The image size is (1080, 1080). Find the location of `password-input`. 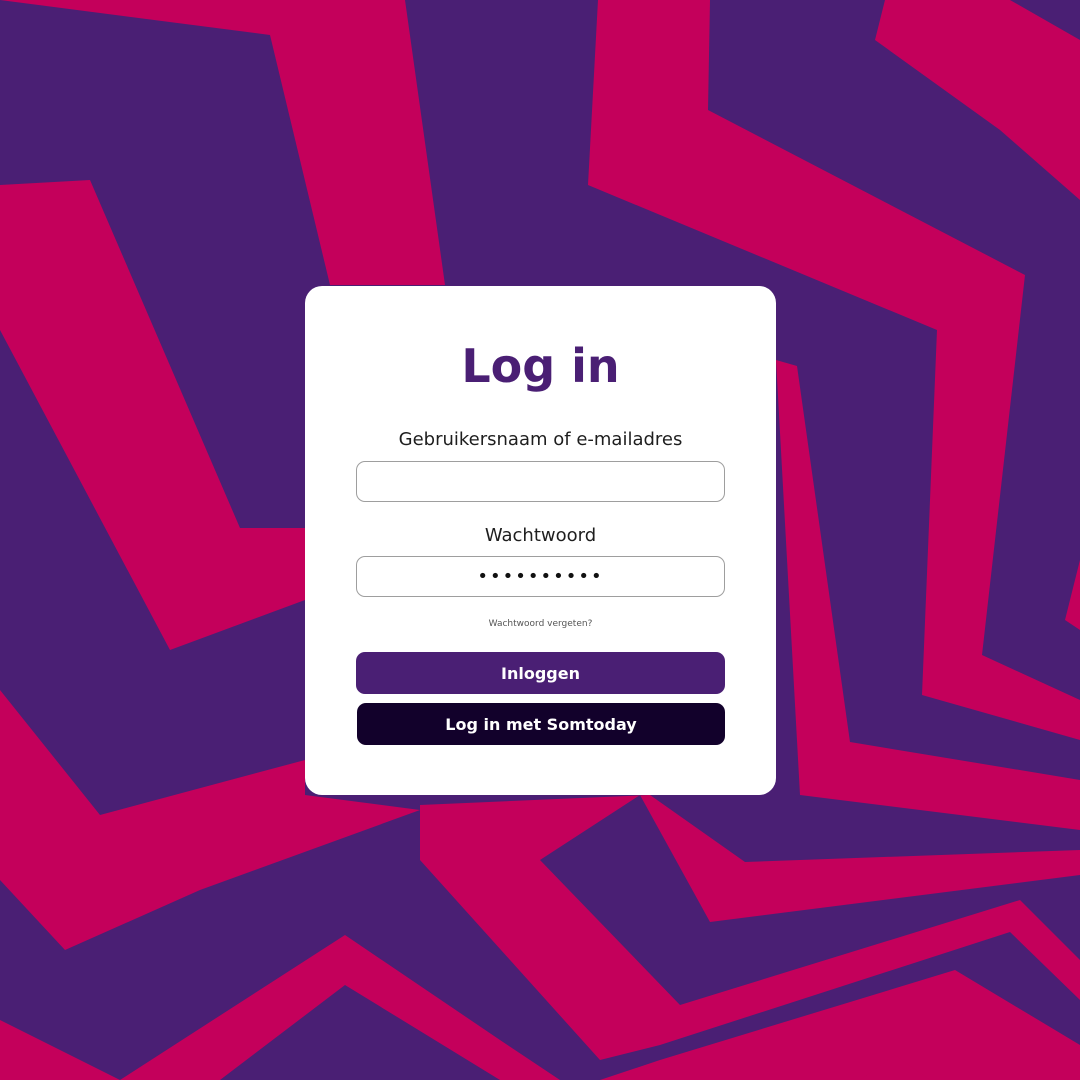

password-input is located at coordinates (540, 576).